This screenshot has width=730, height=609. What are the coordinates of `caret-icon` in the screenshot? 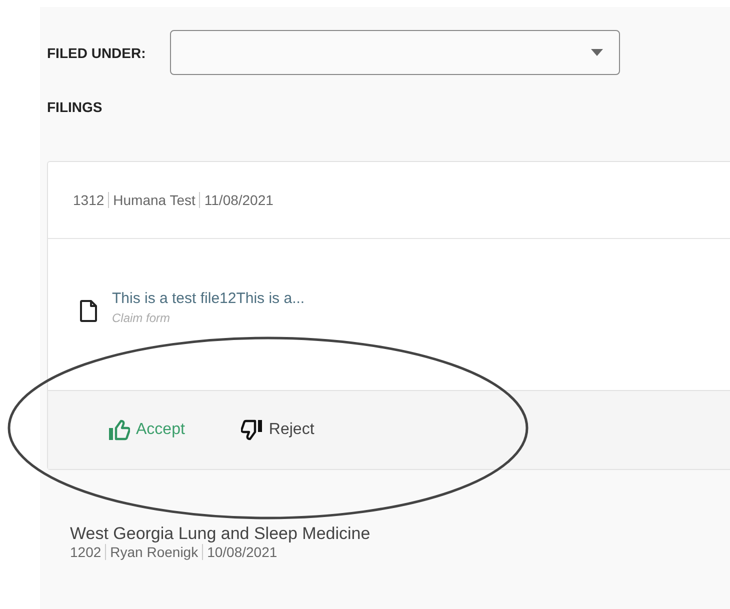 It's located at (596, 52).